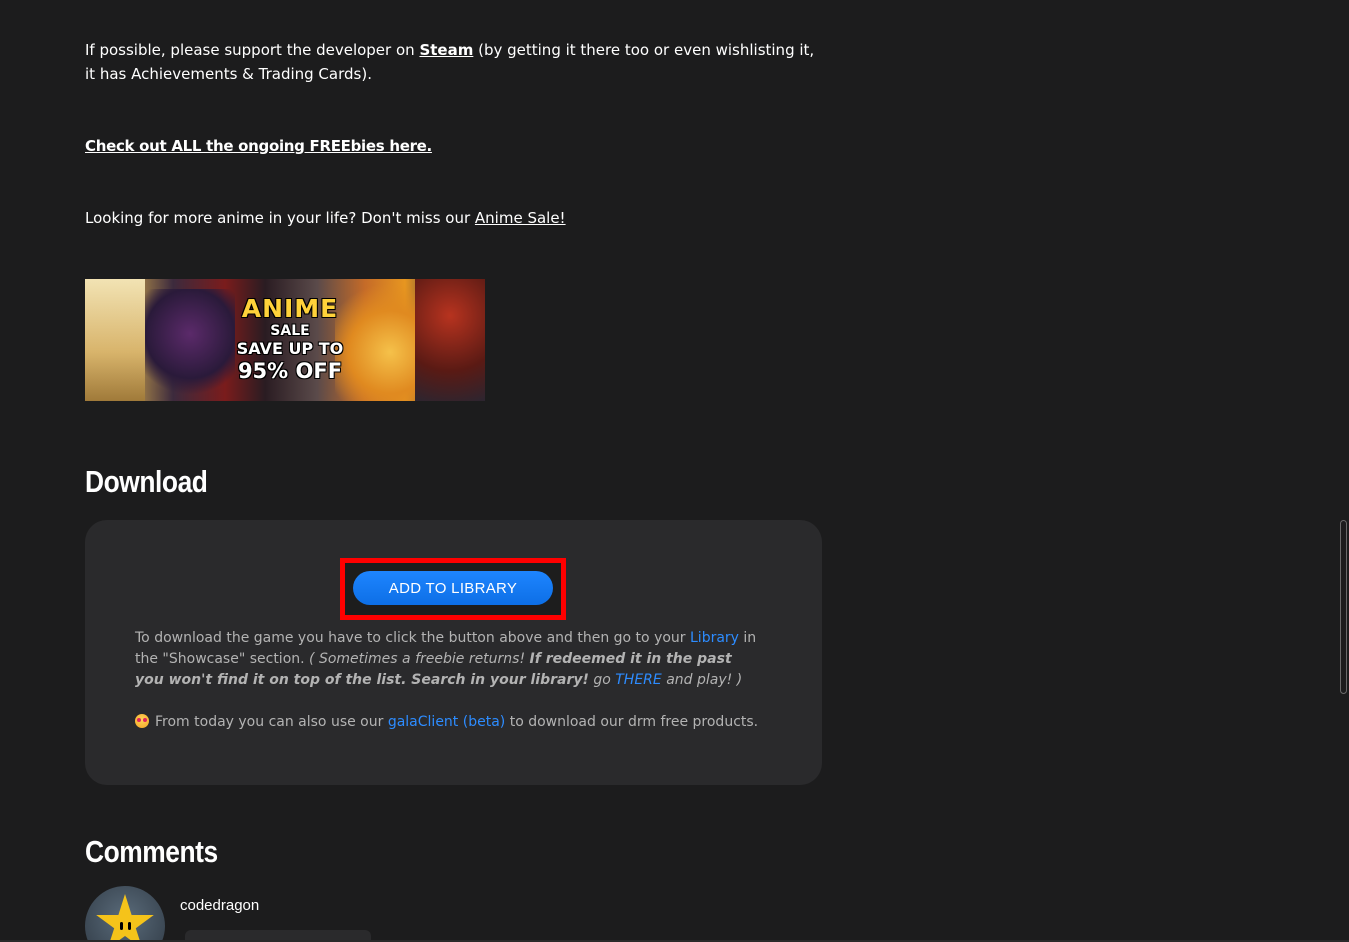 This screenshot has height=942, width=1349. I want to click on comments-heading: Comments, so click(151, 851).